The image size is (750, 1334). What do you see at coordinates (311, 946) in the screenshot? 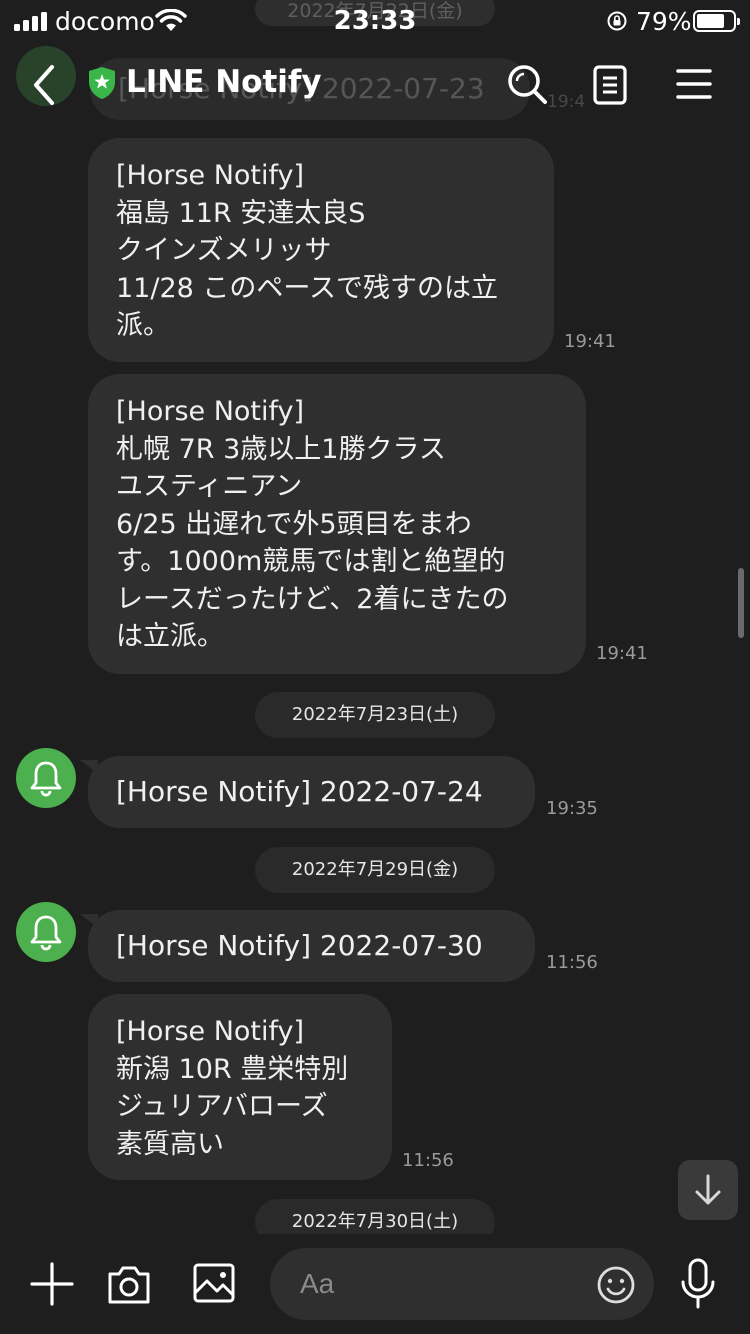
I see `message-bubble: [Horse Notify] 2022-07-30` at bounding box center [311, 946].